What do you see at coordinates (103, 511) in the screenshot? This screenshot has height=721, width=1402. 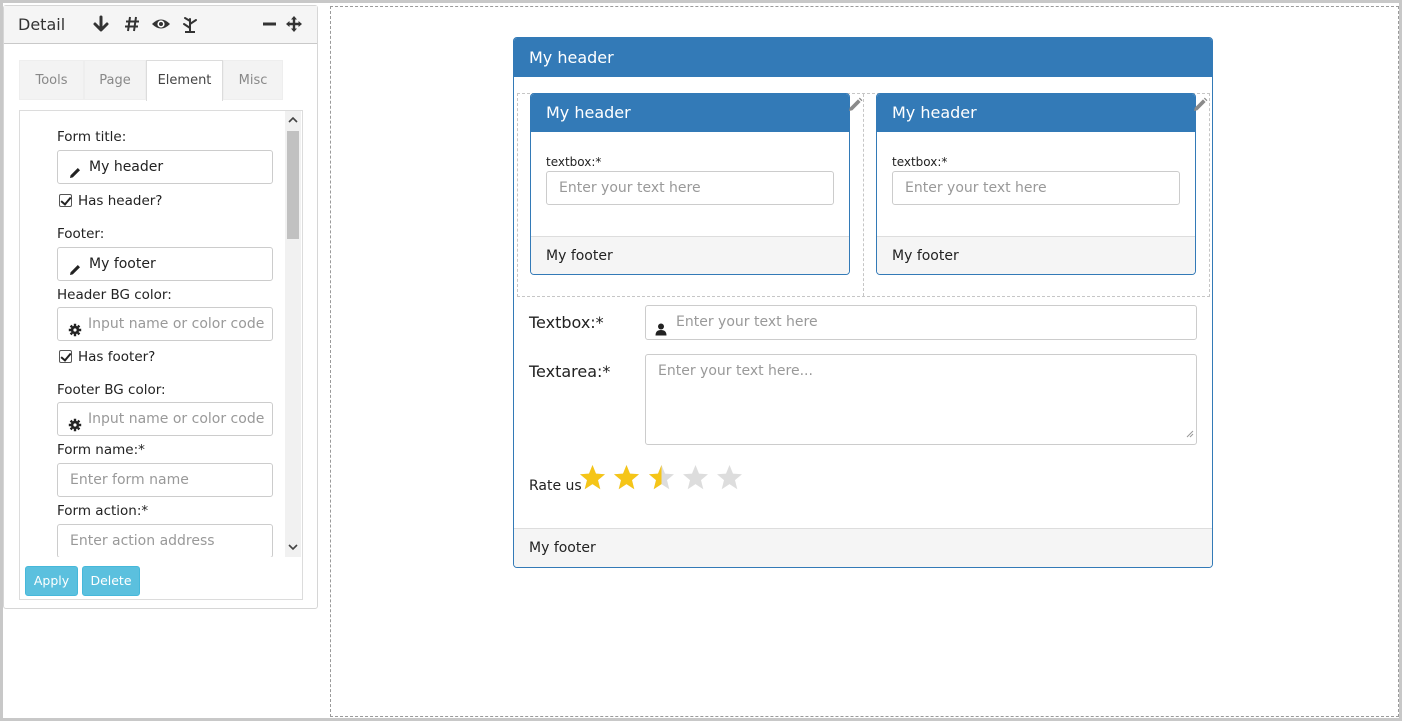 I see `form-action-label: Form action:*` at bounding box center [103, 511].